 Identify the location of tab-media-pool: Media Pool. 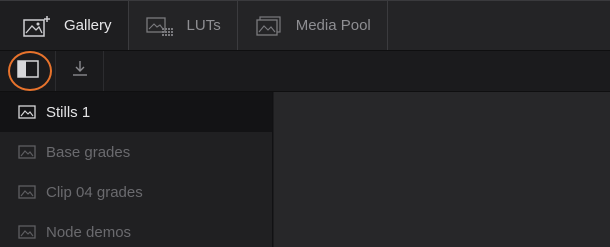
(313, 25).